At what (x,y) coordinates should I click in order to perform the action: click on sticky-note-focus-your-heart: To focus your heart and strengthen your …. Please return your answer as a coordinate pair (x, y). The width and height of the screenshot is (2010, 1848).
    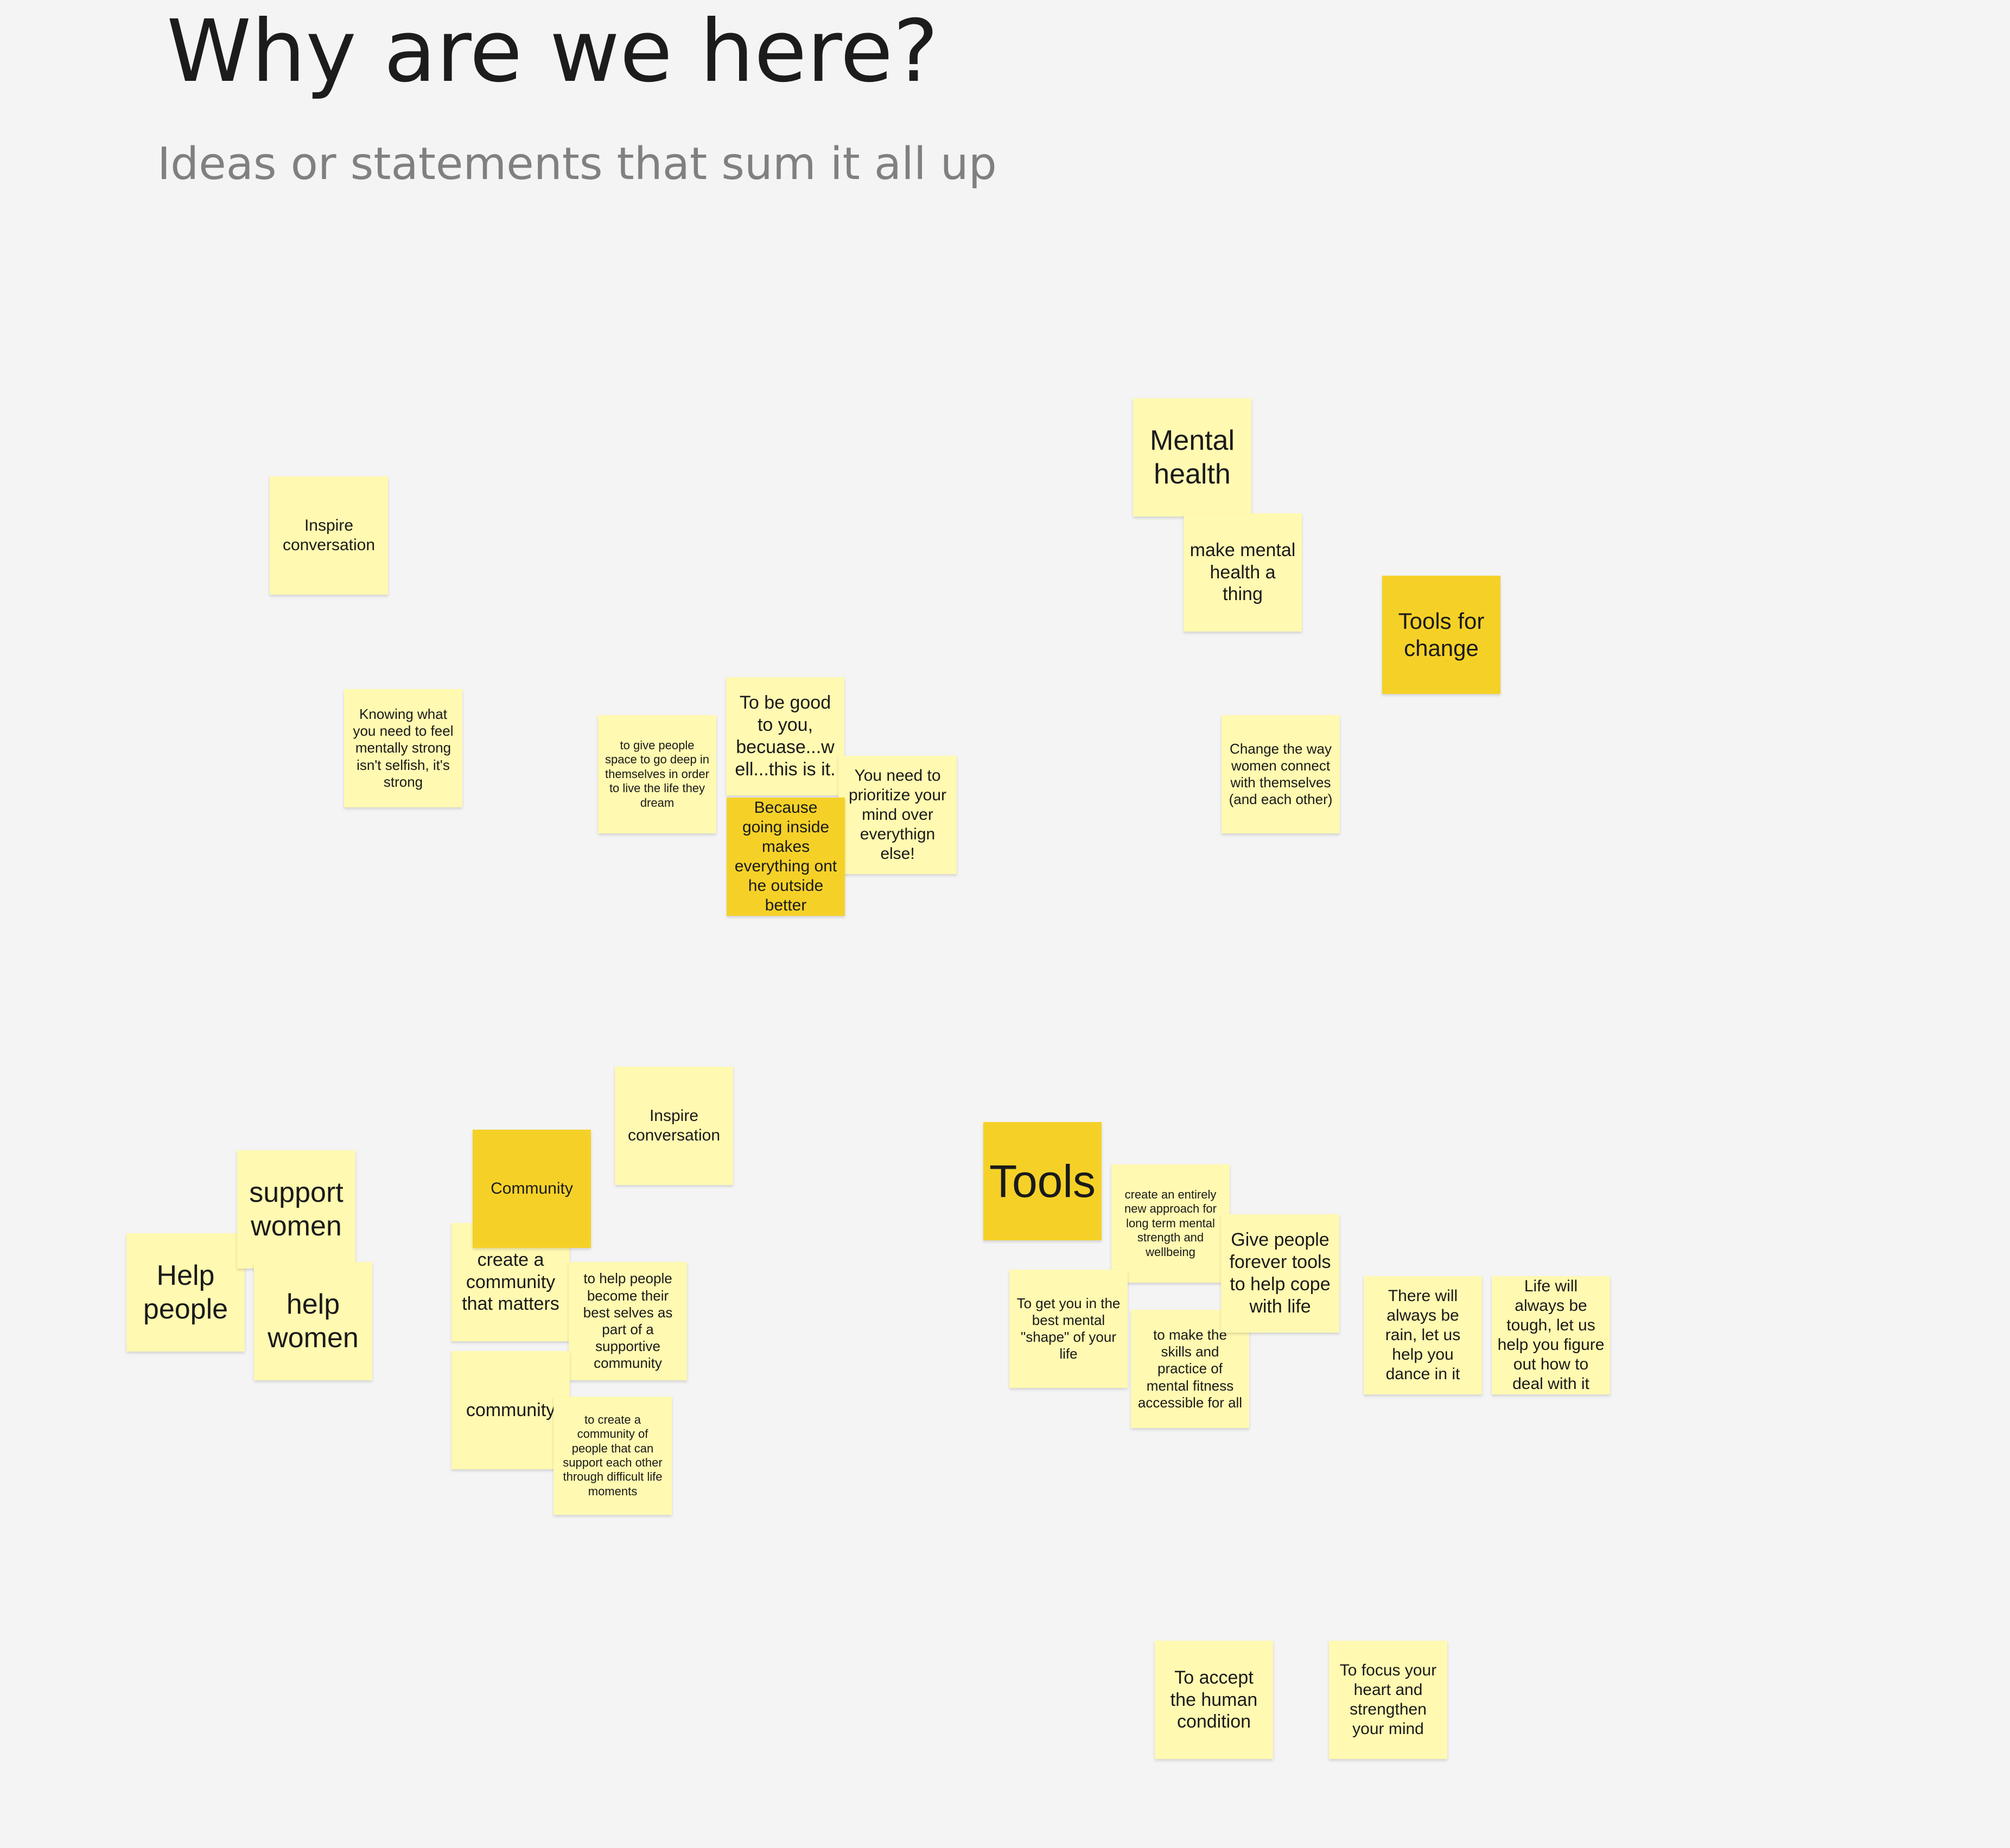
    Looking at the image, I should click on (1388, 1700).